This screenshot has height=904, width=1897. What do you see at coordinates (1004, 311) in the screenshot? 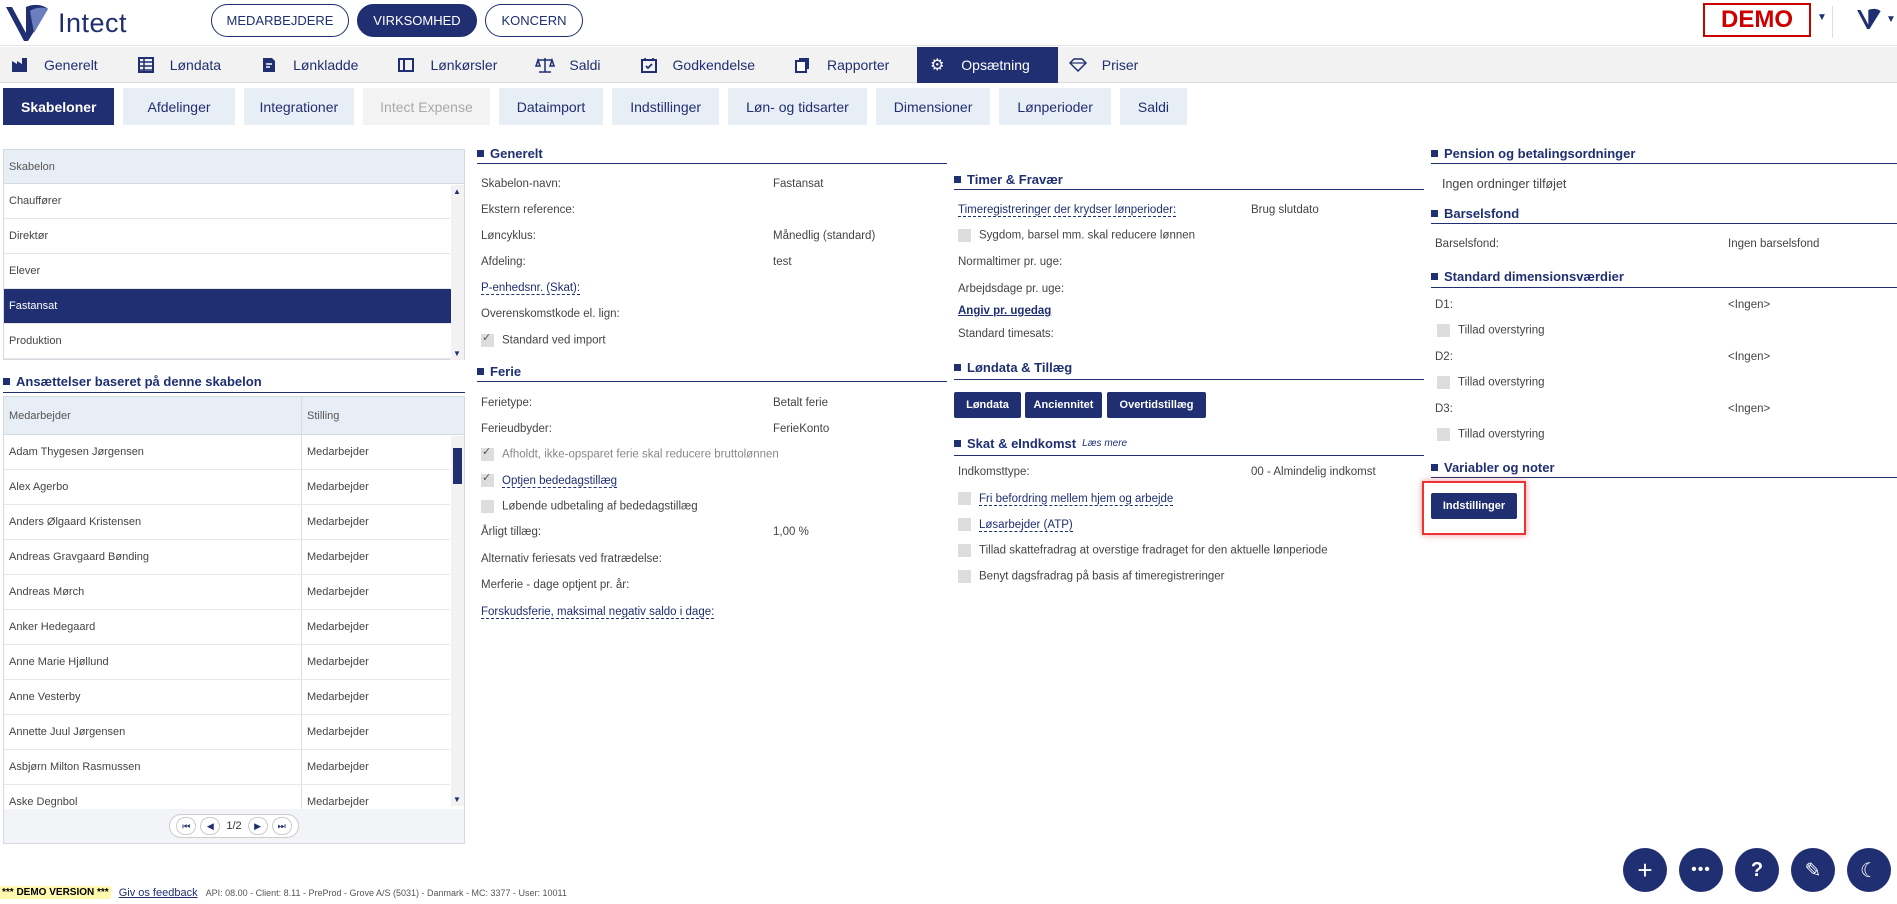
I see `per-weekday-link: Angiv pr. ugedag` at bounding box center [1004, 311].